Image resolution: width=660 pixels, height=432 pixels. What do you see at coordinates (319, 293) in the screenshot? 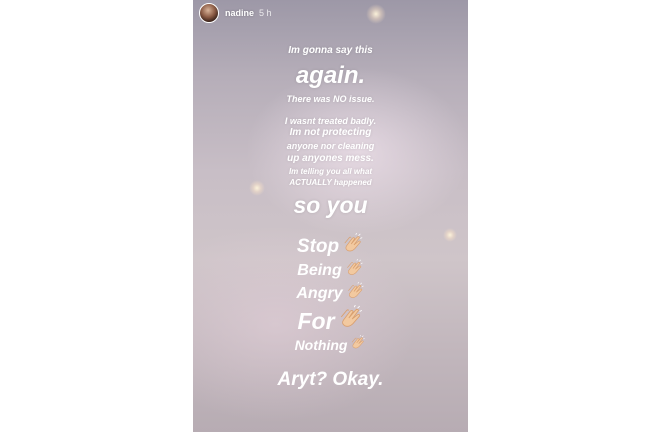
I see `clap-word: Angry` at bounding box center [319, 293].